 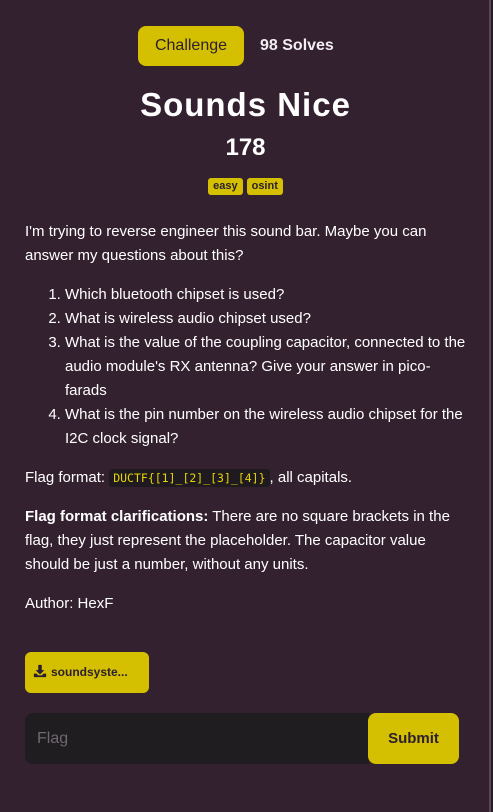 What do you see at coordinates (225, 186) in the screenshot?
I see `tag-easy: easy` at bounding box center [225, 186].